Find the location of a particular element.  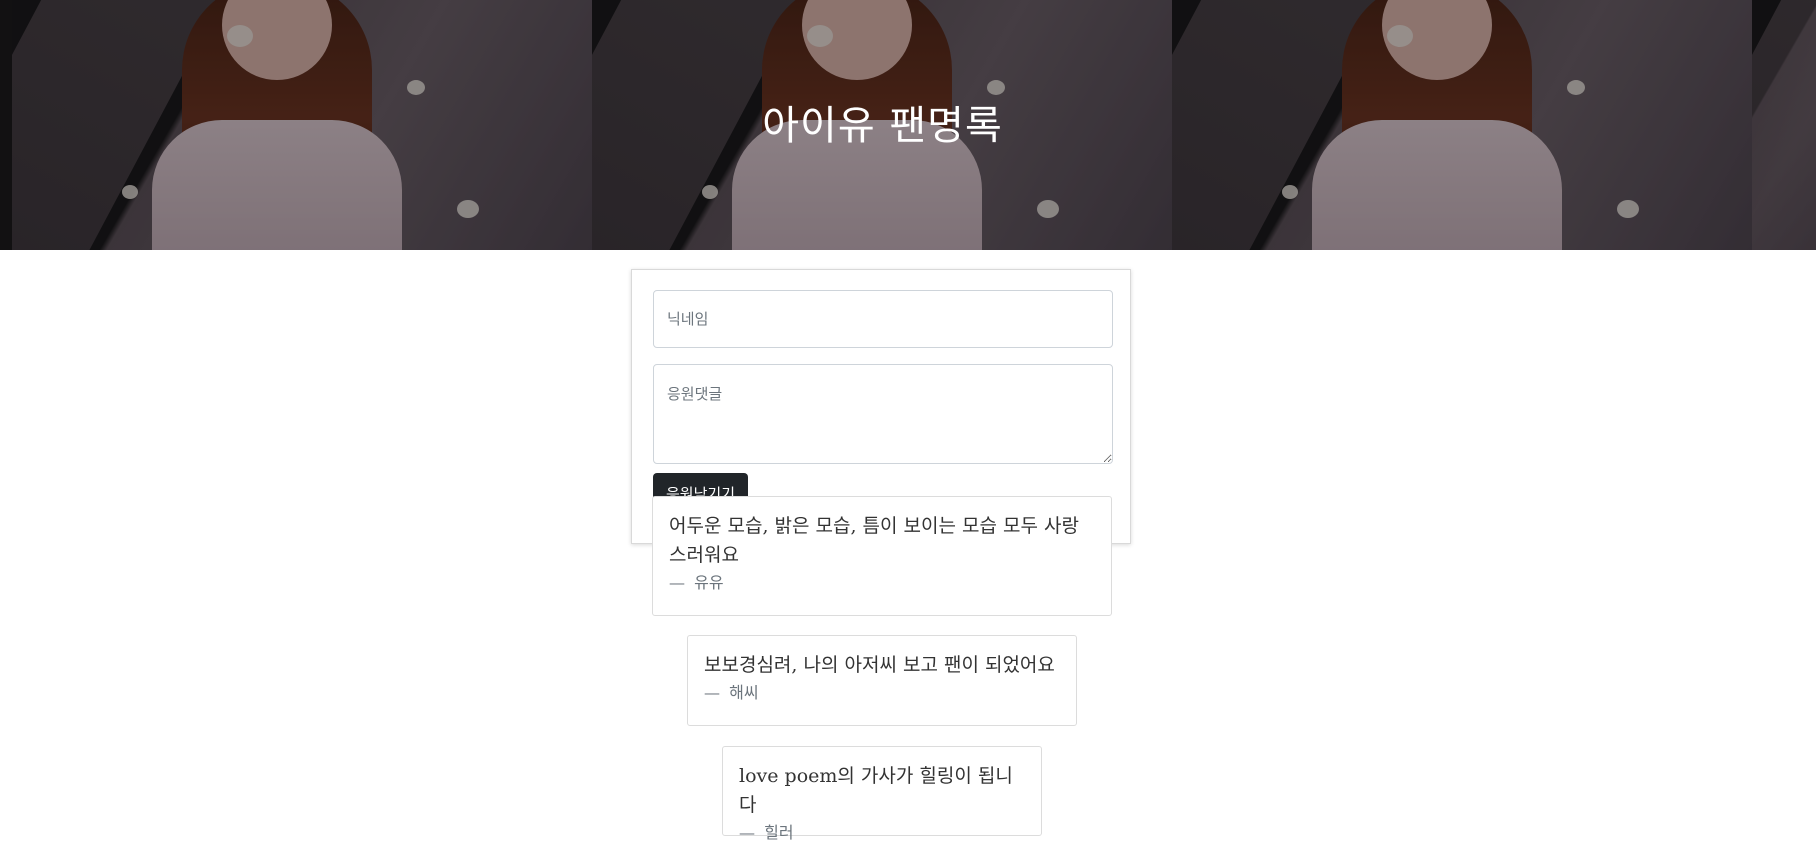

comment-author: — 유유 is located at coordinates (882, 583).